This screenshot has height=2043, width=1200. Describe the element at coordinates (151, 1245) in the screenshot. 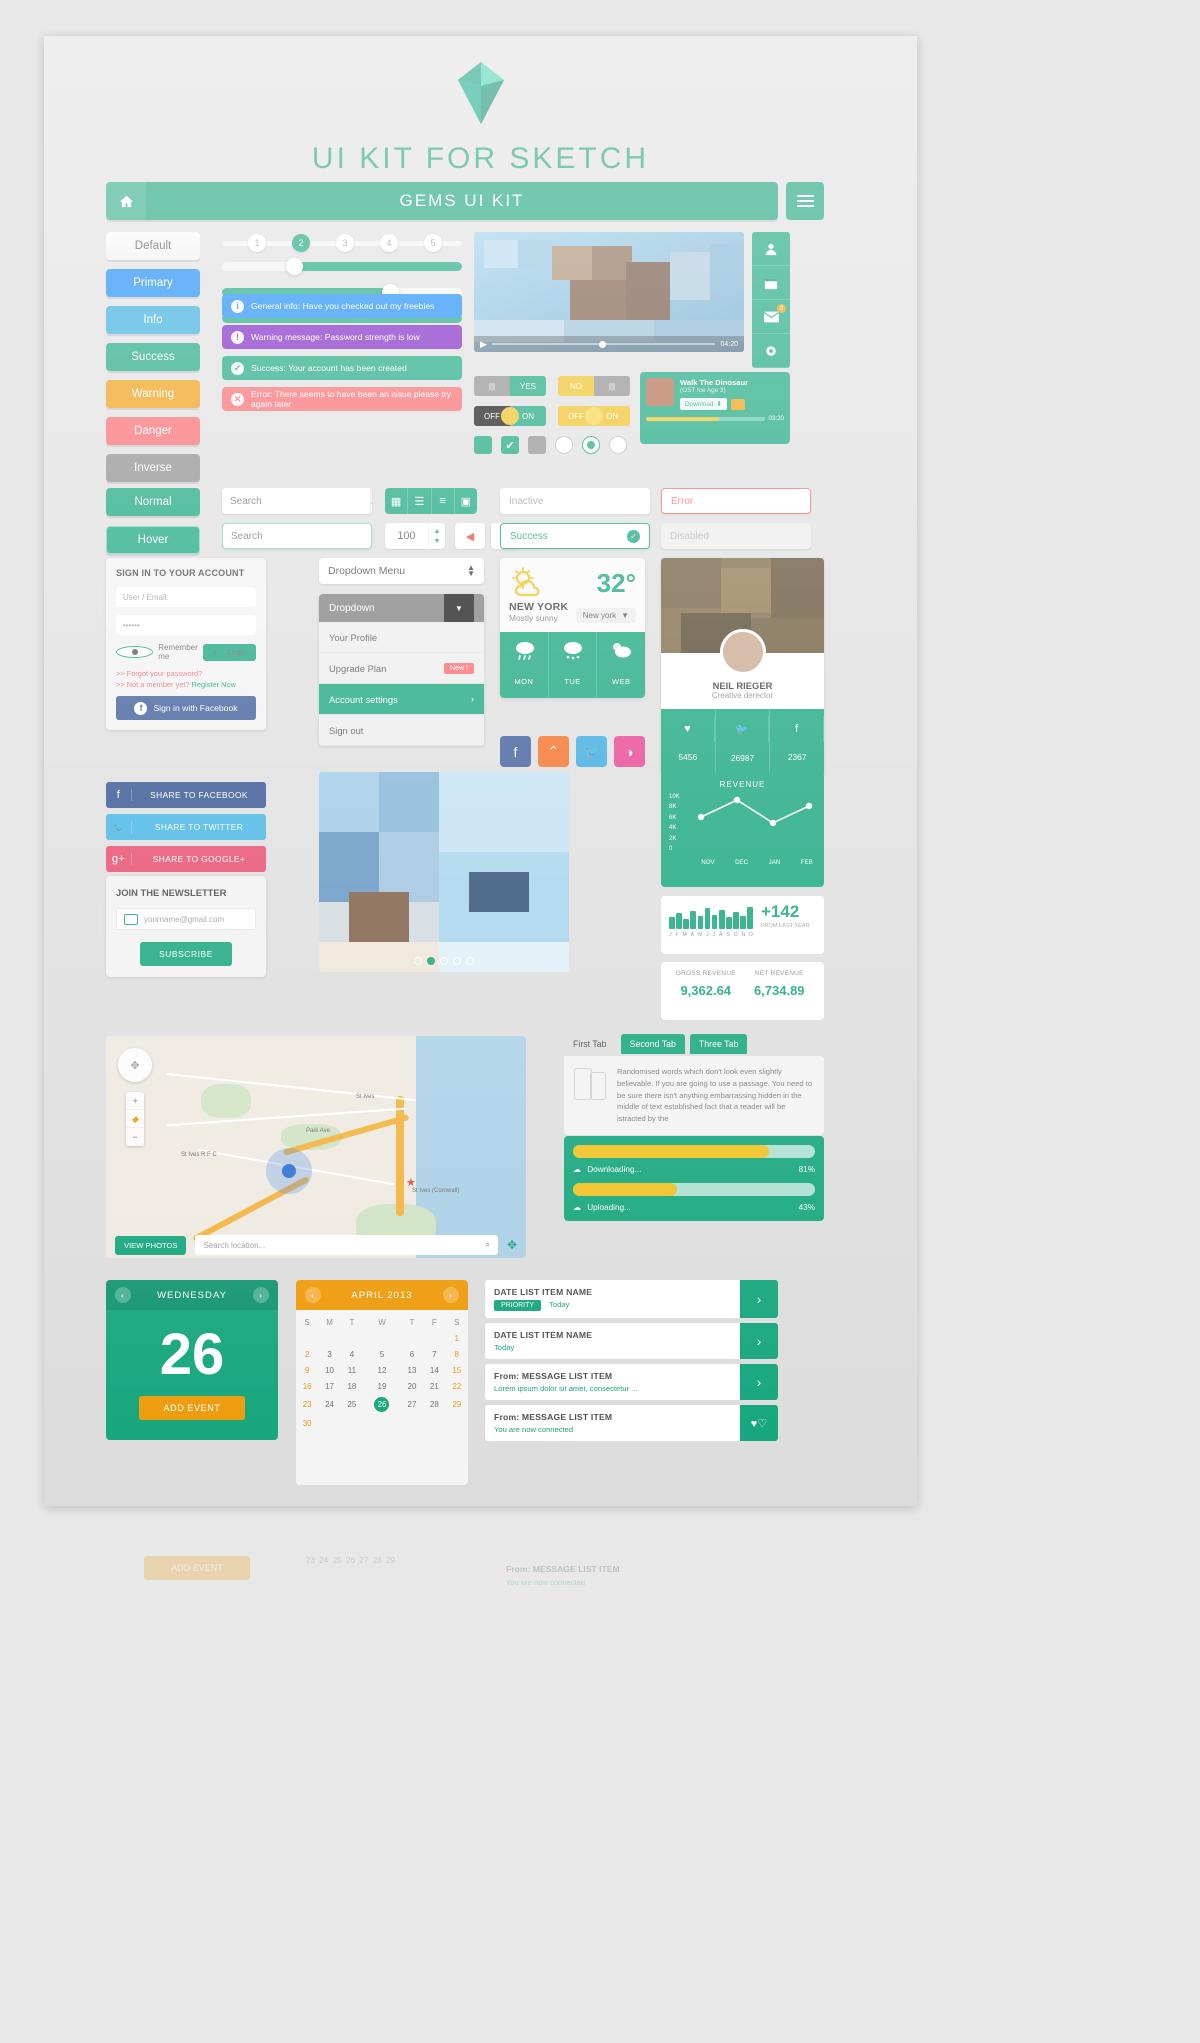

I see `view-photos-button: VIEW PHOTOS` at that location.